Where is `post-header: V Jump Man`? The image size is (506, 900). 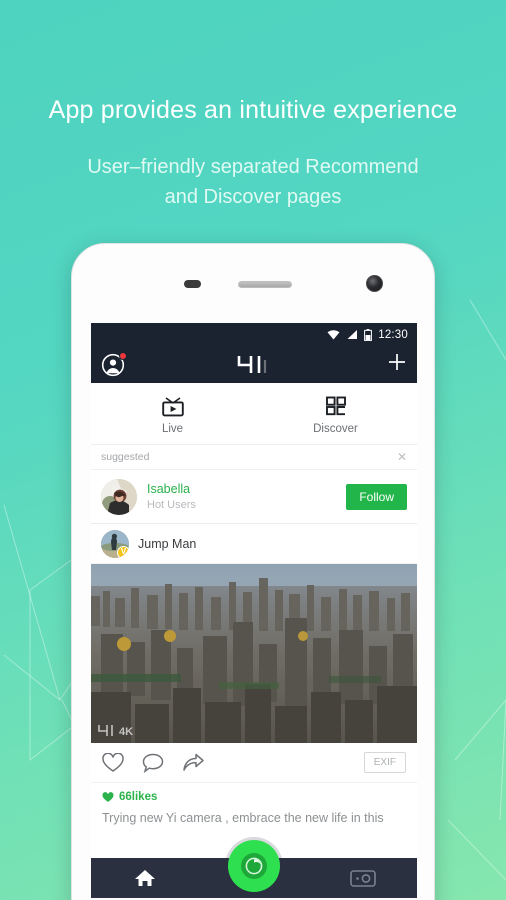 post-header: V Jump Man is located at coordinates (254, 544).